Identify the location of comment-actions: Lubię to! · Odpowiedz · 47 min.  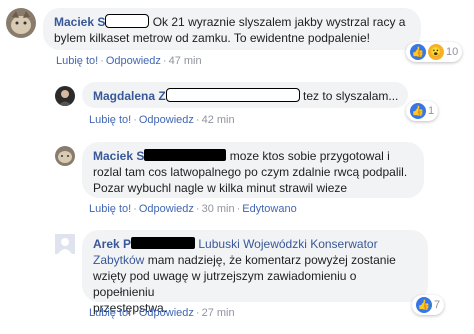
(129, 61).